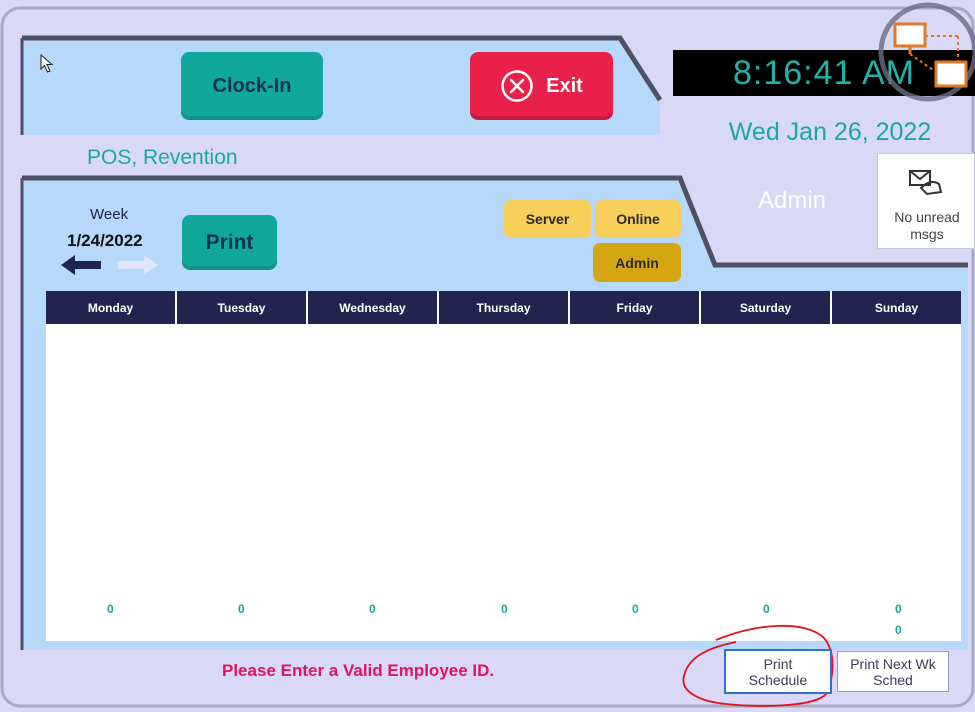 This screenshot has width=975, height=712. I want to click on day-header-tuesday: Tuesday, so click(242, 307).